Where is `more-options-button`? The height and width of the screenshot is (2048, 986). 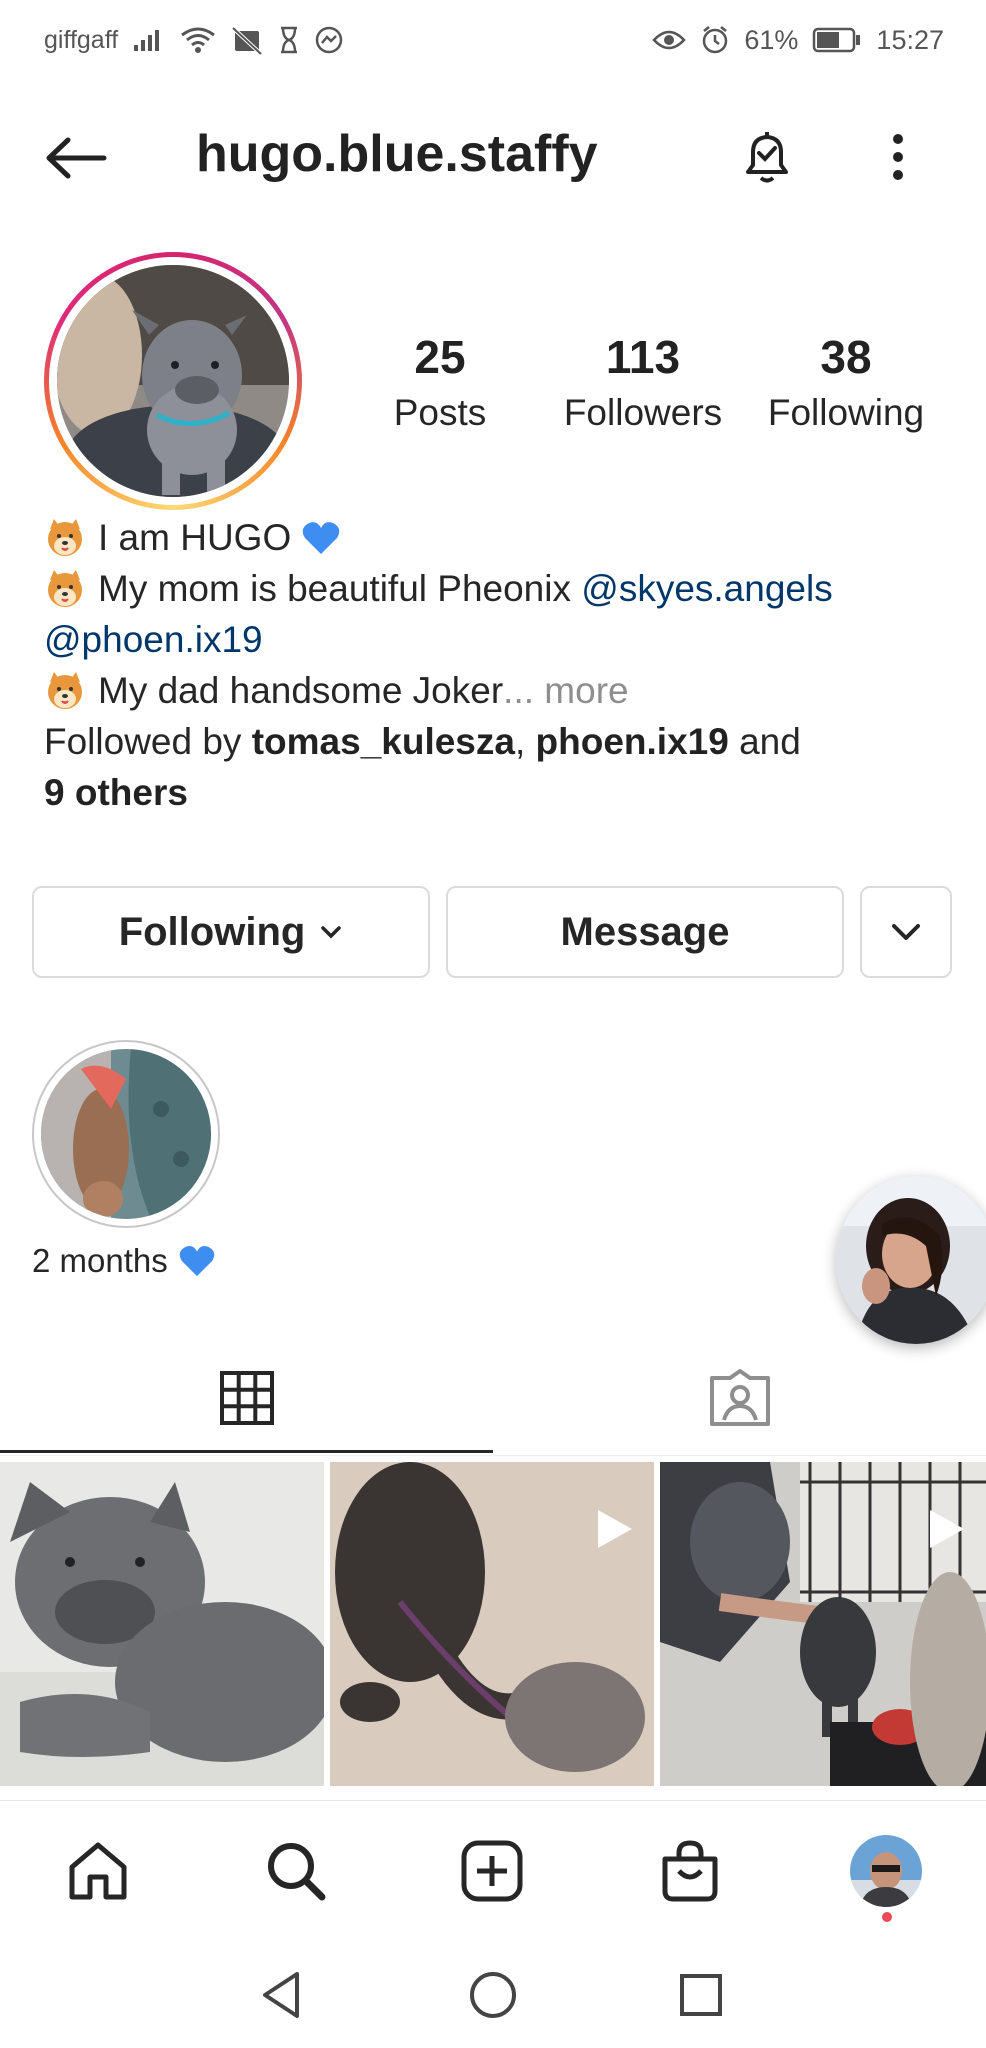 more-options-button is located at coordinates (898, 157).